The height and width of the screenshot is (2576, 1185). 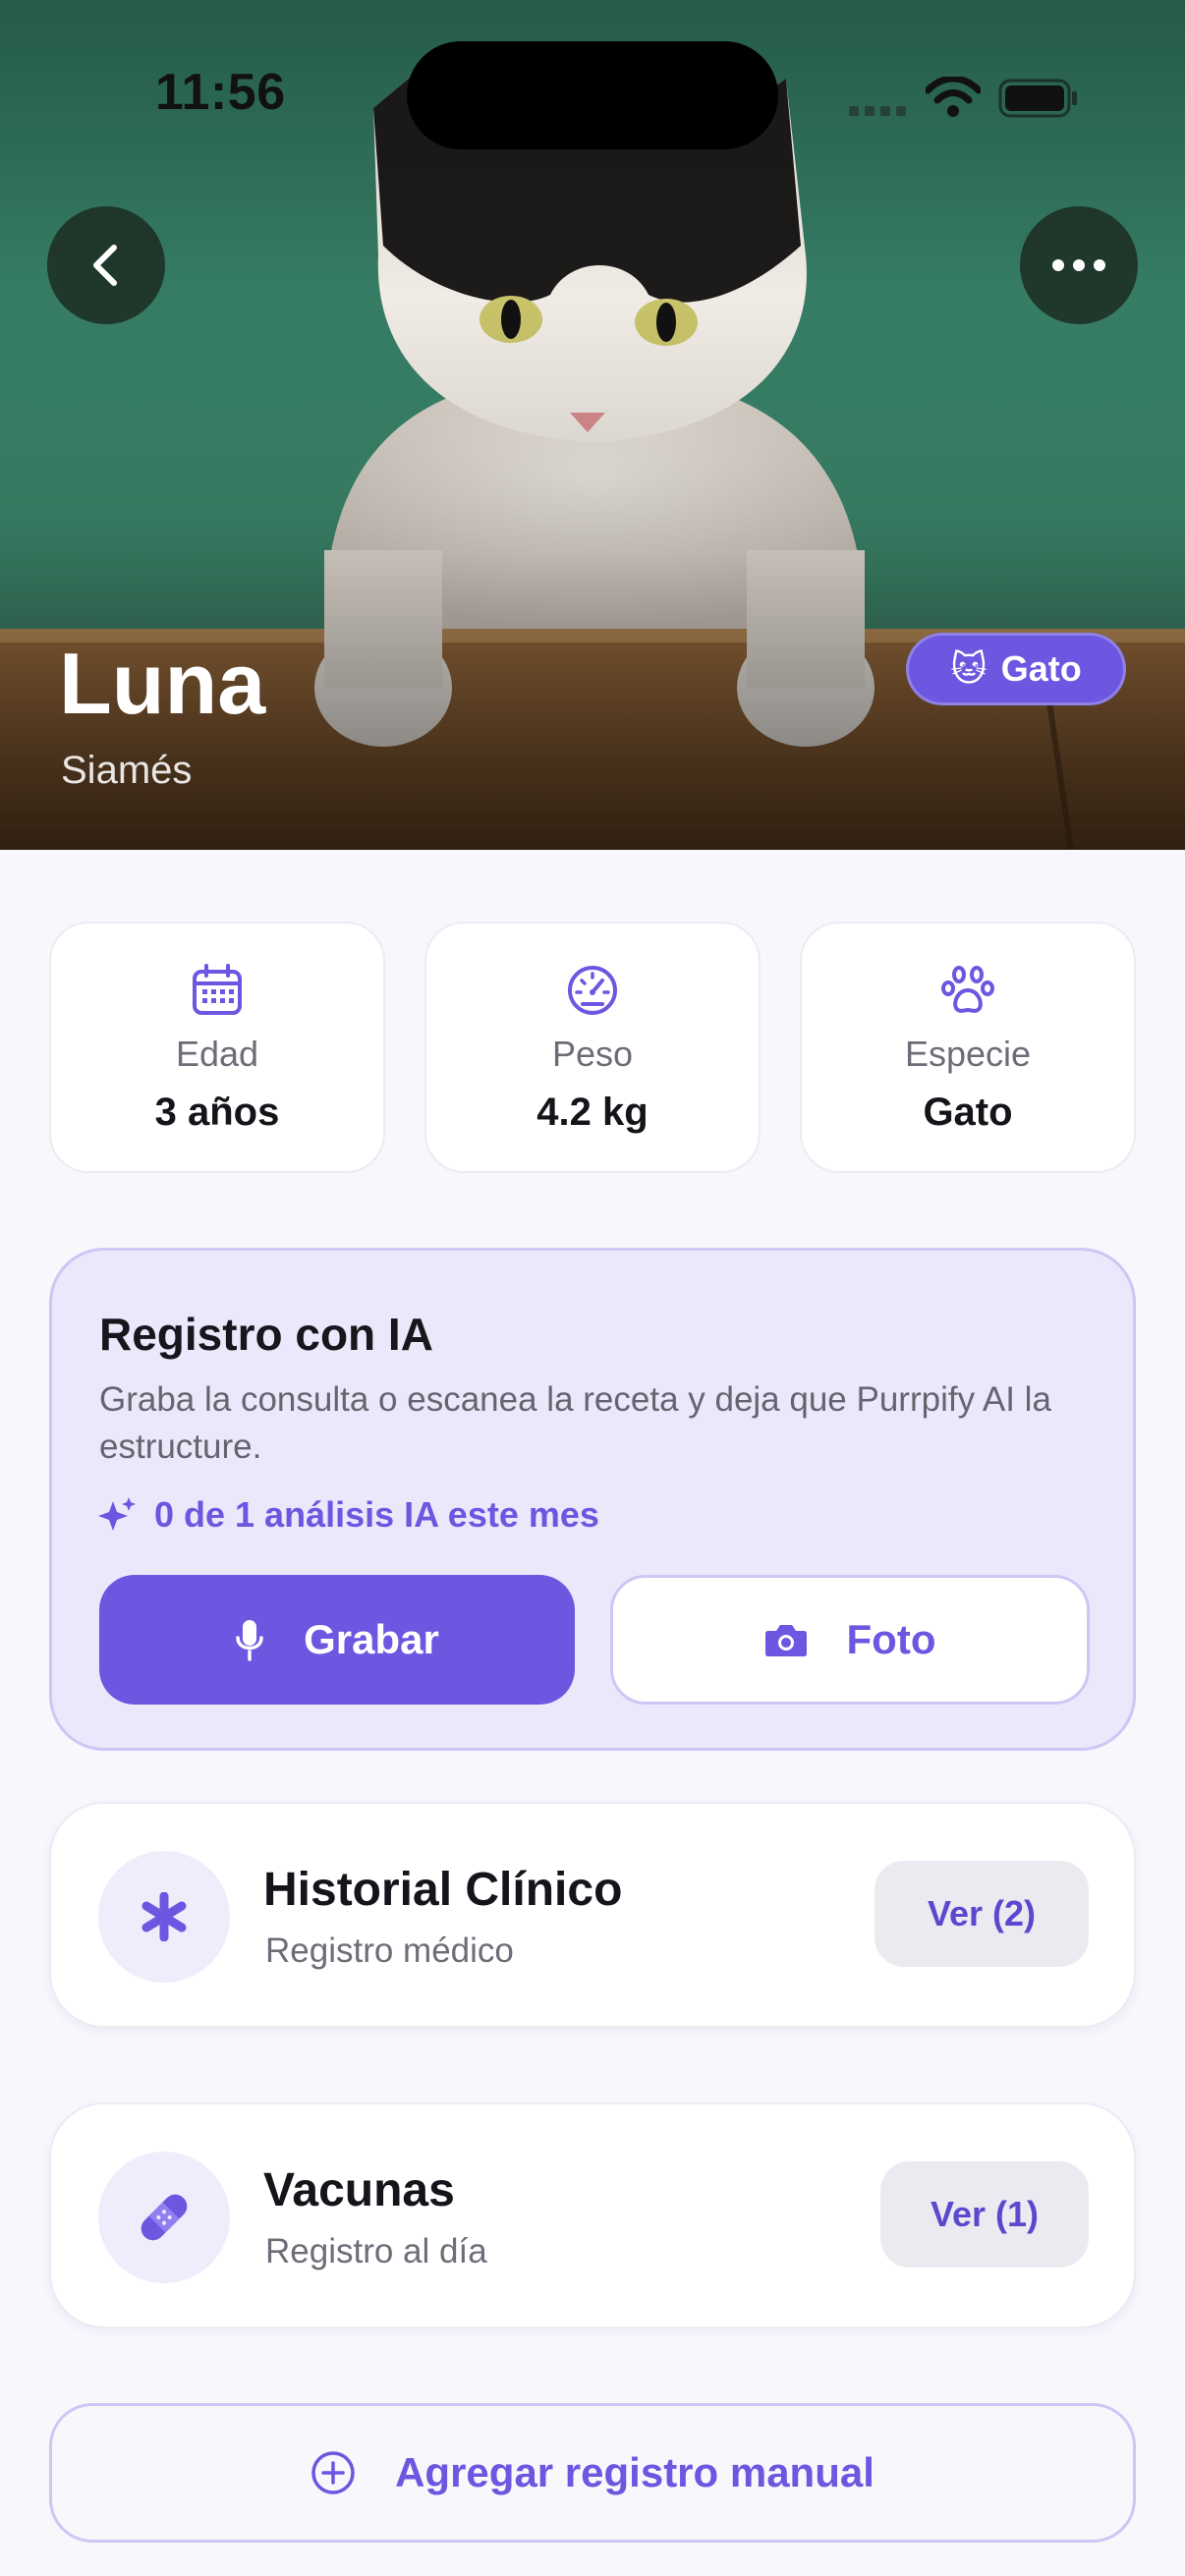 I want to click on stat-card-species: Especie Gato, so click(x=968, y=1047).